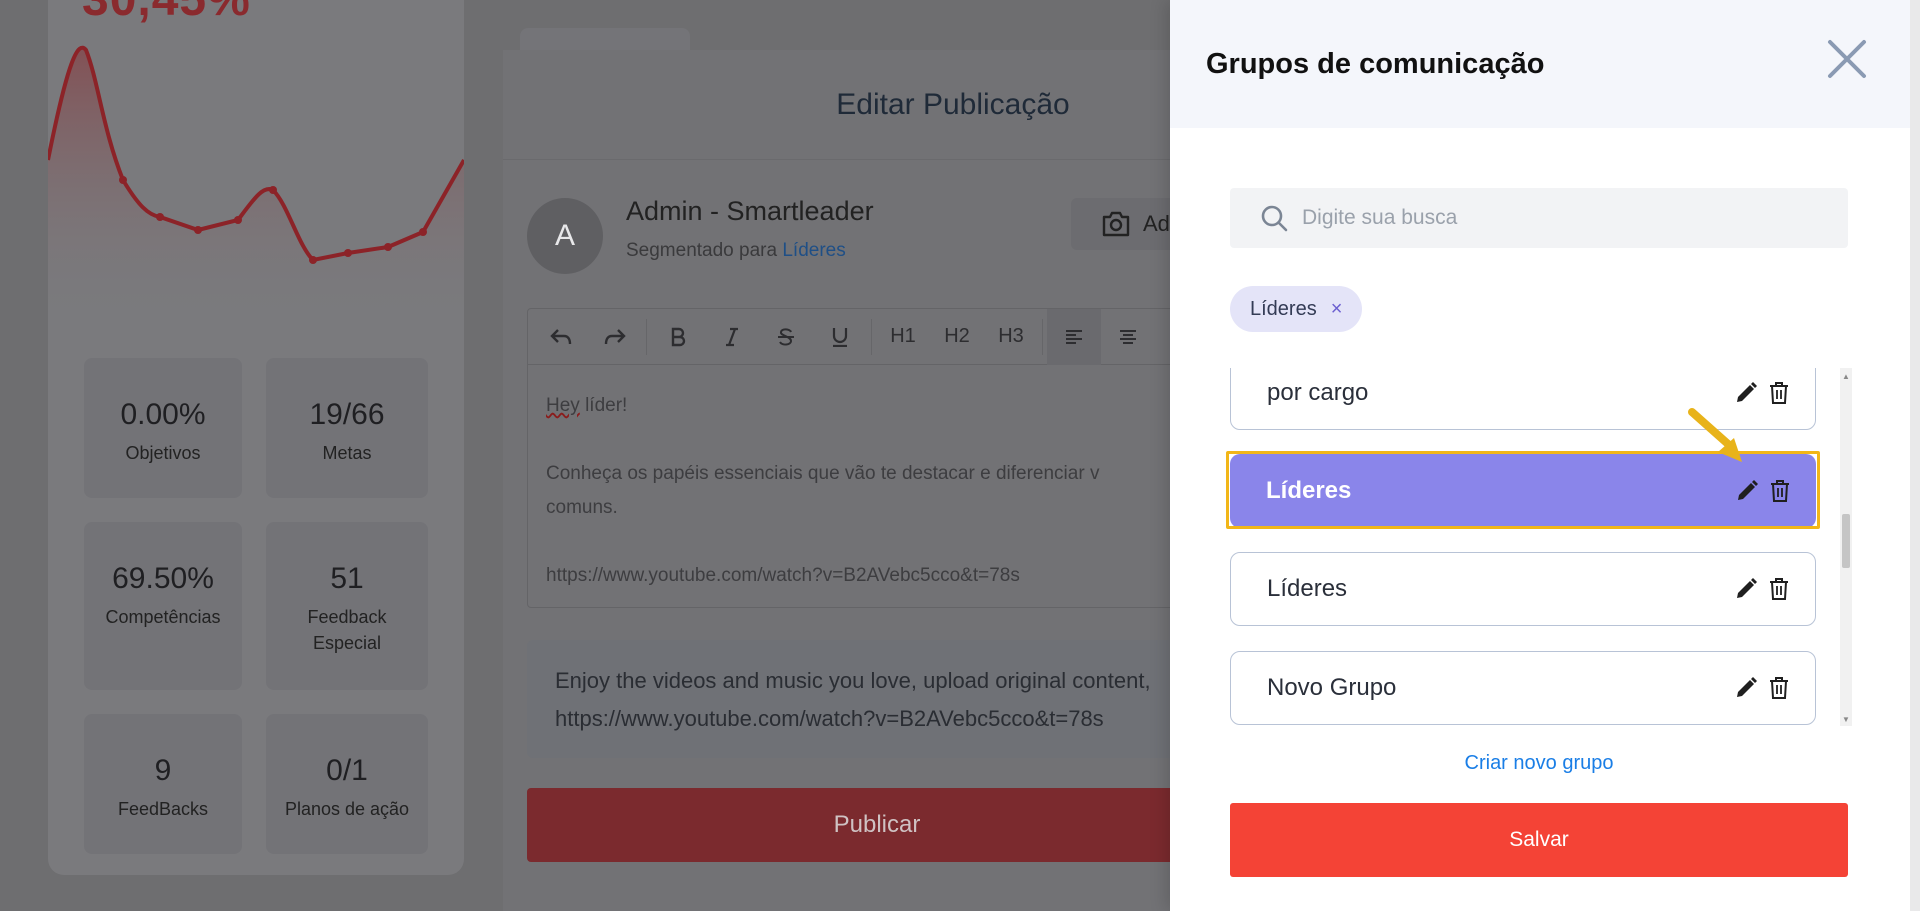 This screenshot has width=1920, height=911. Describe the element at coordinates (563, 405) in the screenshot. I see `spellcheck-word: Hey` at that location.